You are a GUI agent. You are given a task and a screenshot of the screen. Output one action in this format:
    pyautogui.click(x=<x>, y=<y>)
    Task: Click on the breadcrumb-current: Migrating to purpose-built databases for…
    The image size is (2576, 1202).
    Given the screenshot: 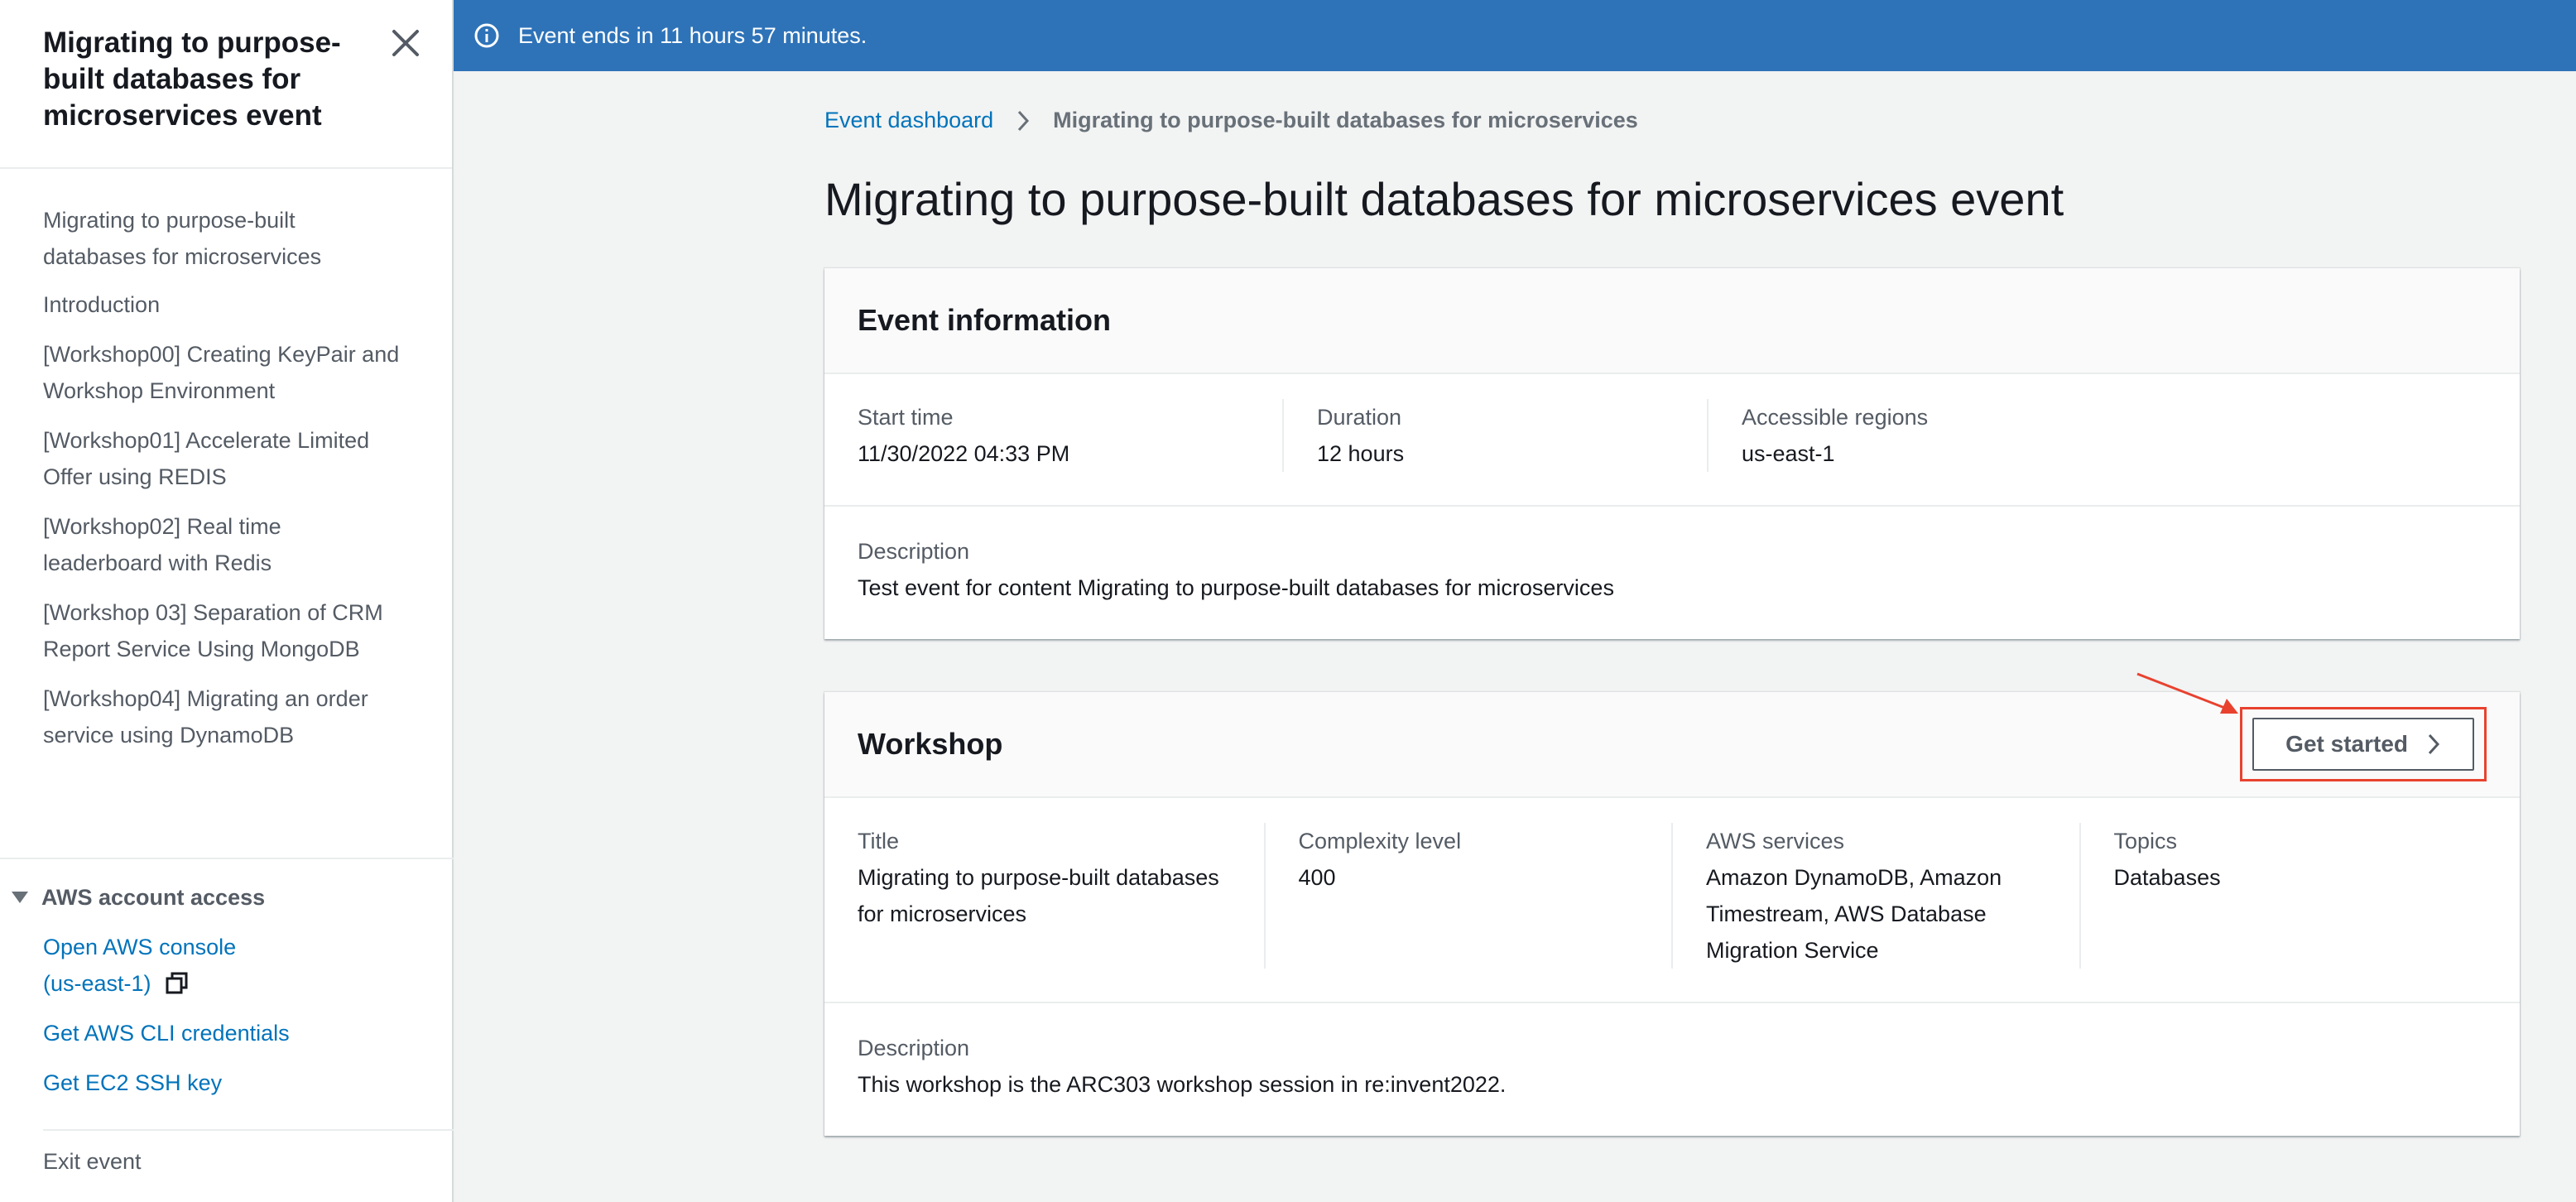 What is the action you would take?
    pyautogui.click(x=1345, y=120)
    